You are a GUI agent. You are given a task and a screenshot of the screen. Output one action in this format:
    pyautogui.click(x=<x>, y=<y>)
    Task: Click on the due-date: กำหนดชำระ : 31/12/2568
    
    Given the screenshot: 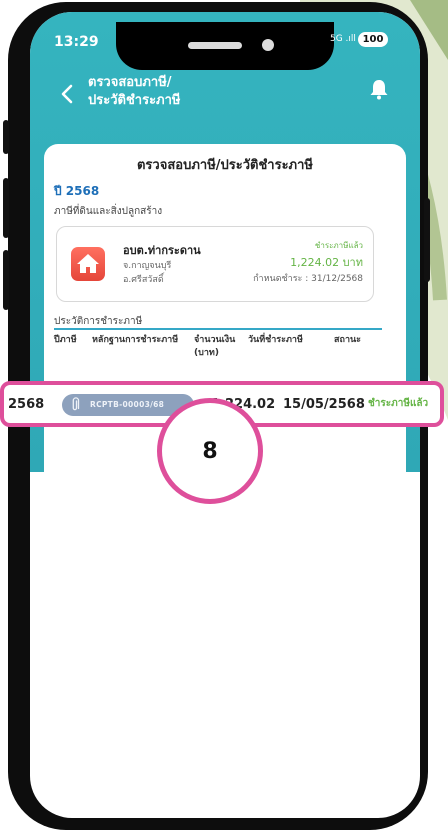 What is the action you would take?
    pyautogui.click(x=308, y=279)
    